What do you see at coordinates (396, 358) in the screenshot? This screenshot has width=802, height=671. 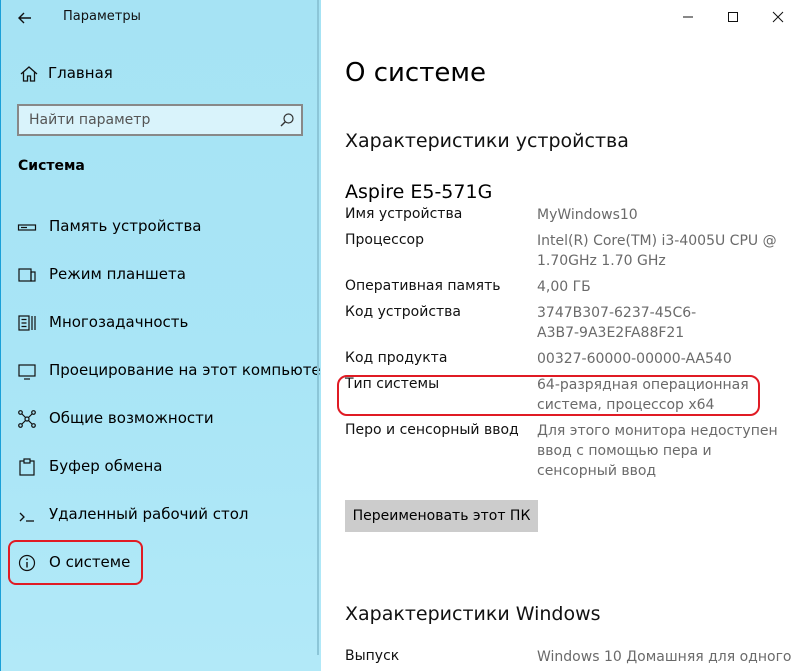 I see `spec-key: Код продукта` at bounding box center [396, 358].